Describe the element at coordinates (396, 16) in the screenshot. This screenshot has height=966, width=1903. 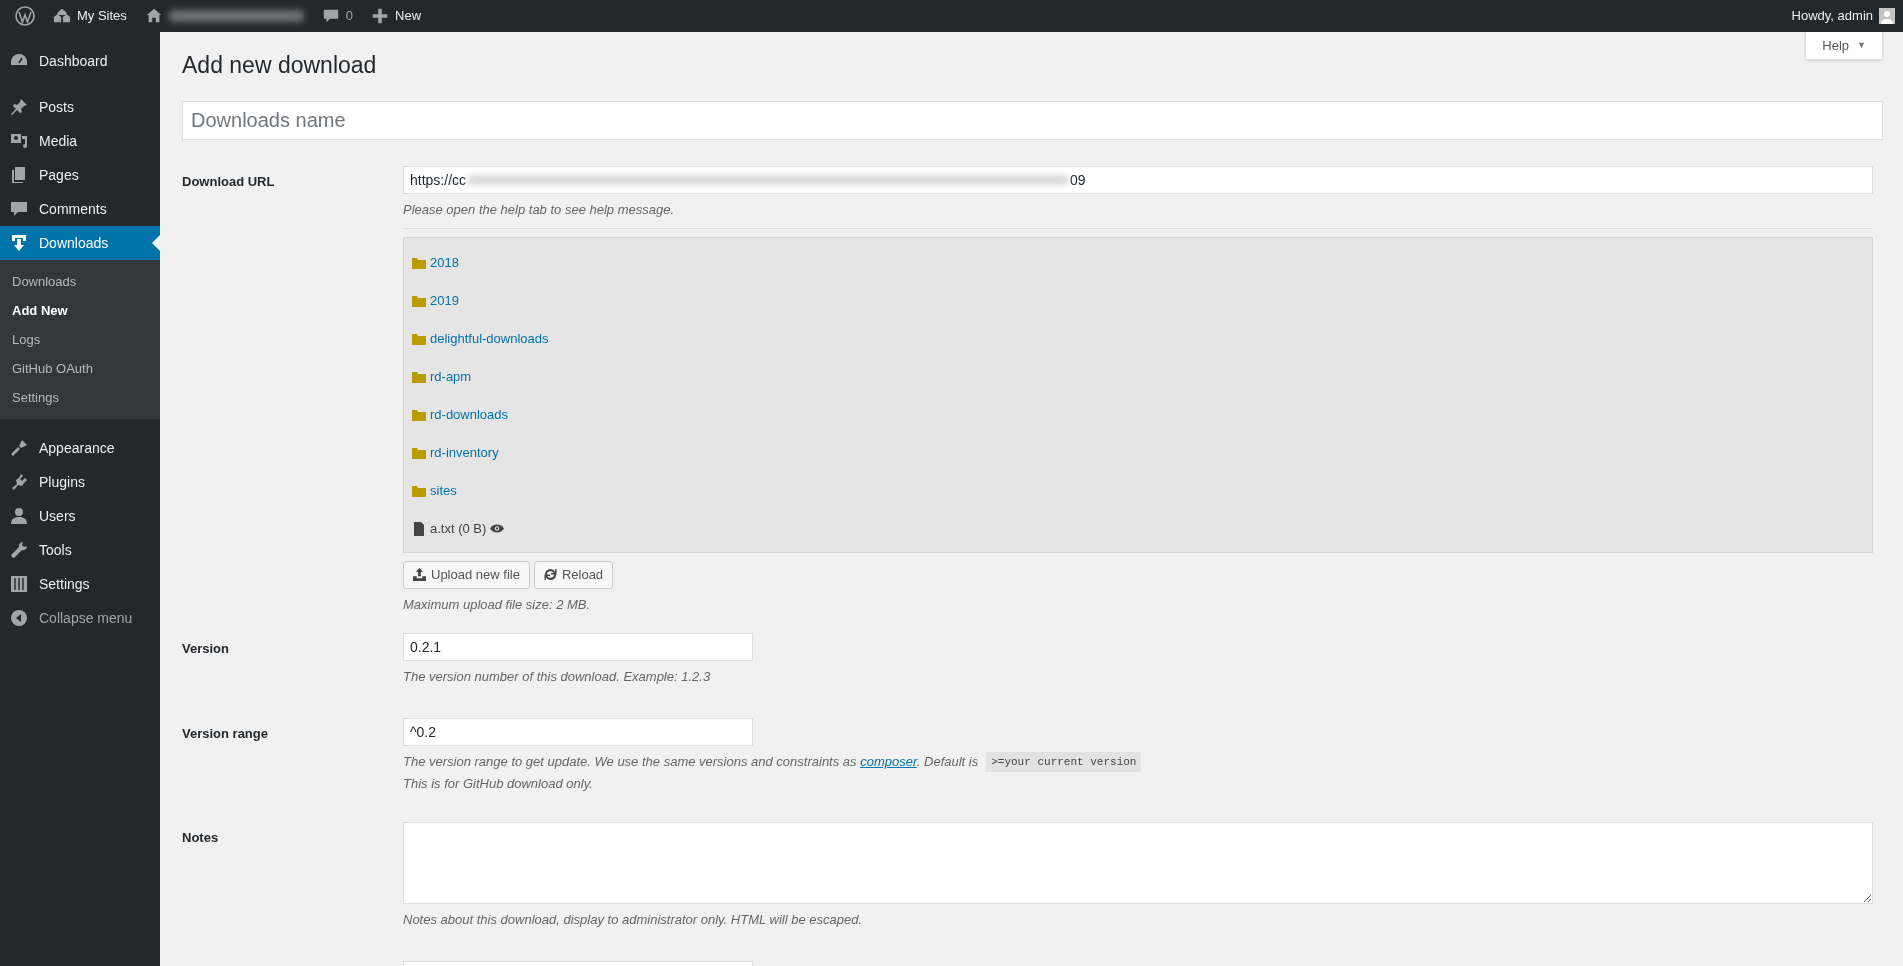
I see `admin-bar-link: New` at that location.